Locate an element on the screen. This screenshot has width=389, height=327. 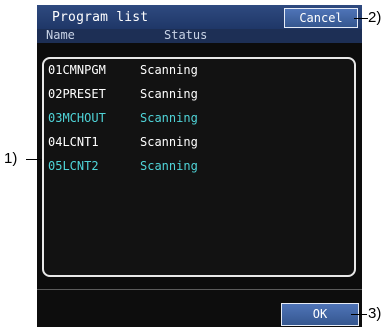
list-item: 02PRESET Scanning is located at coordinates (194, 94).